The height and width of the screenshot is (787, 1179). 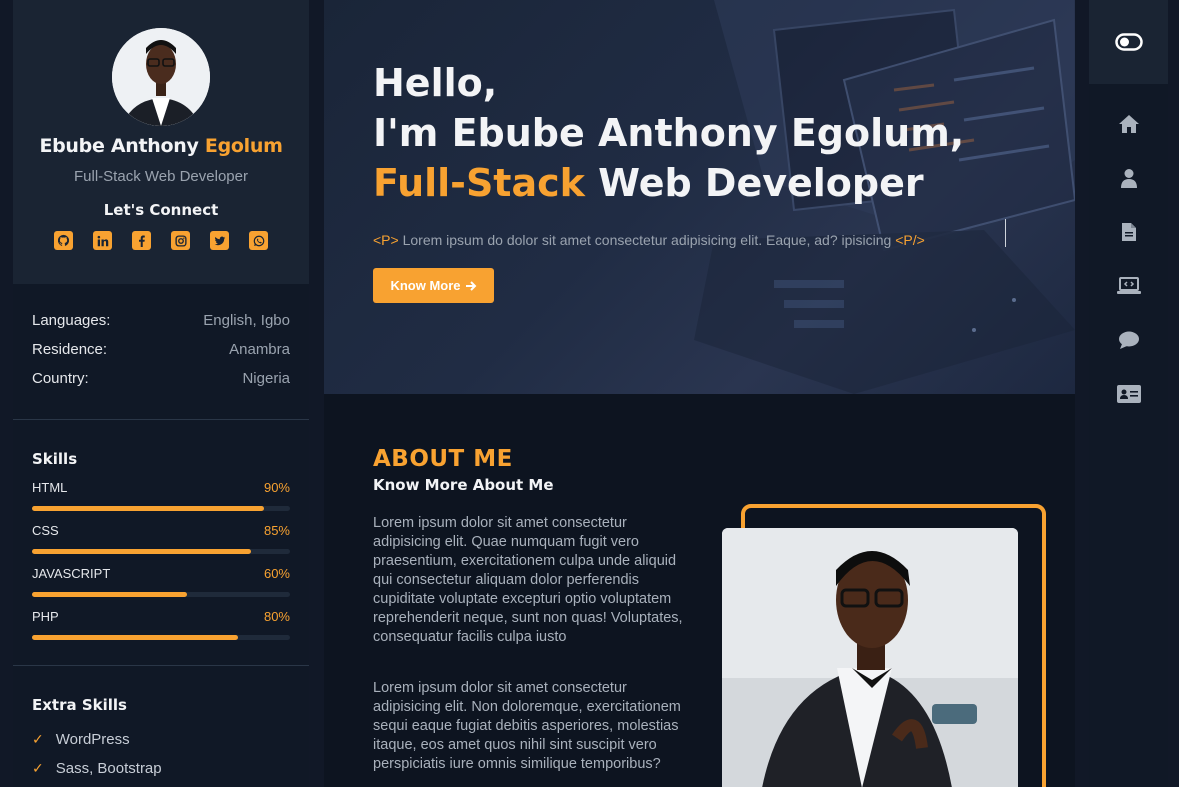 What do you see at coordinates (108, 768) in the screenshot?
I see `extra-skill-label: Sass, Bootstrap` at bounding box center [108, 768].